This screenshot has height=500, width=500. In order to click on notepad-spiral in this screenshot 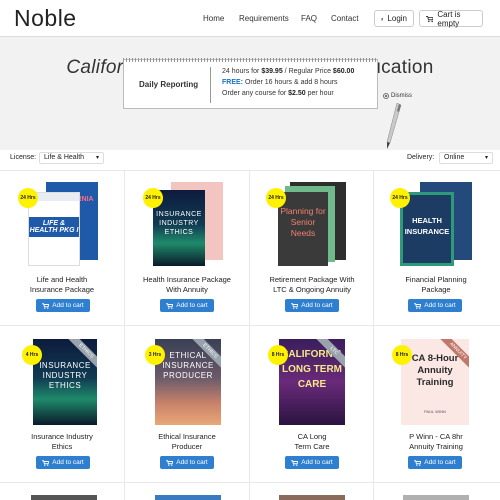, I will do `click(250, 60)`.